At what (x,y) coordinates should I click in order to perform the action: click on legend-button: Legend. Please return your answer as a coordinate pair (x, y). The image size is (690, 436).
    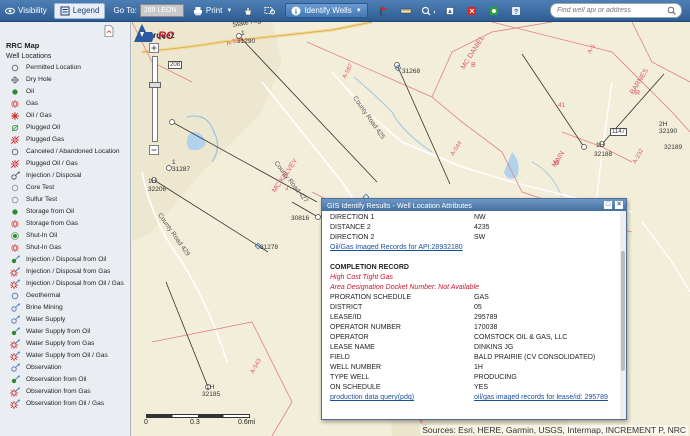
    Looking at the image, I should click on (79, 10).